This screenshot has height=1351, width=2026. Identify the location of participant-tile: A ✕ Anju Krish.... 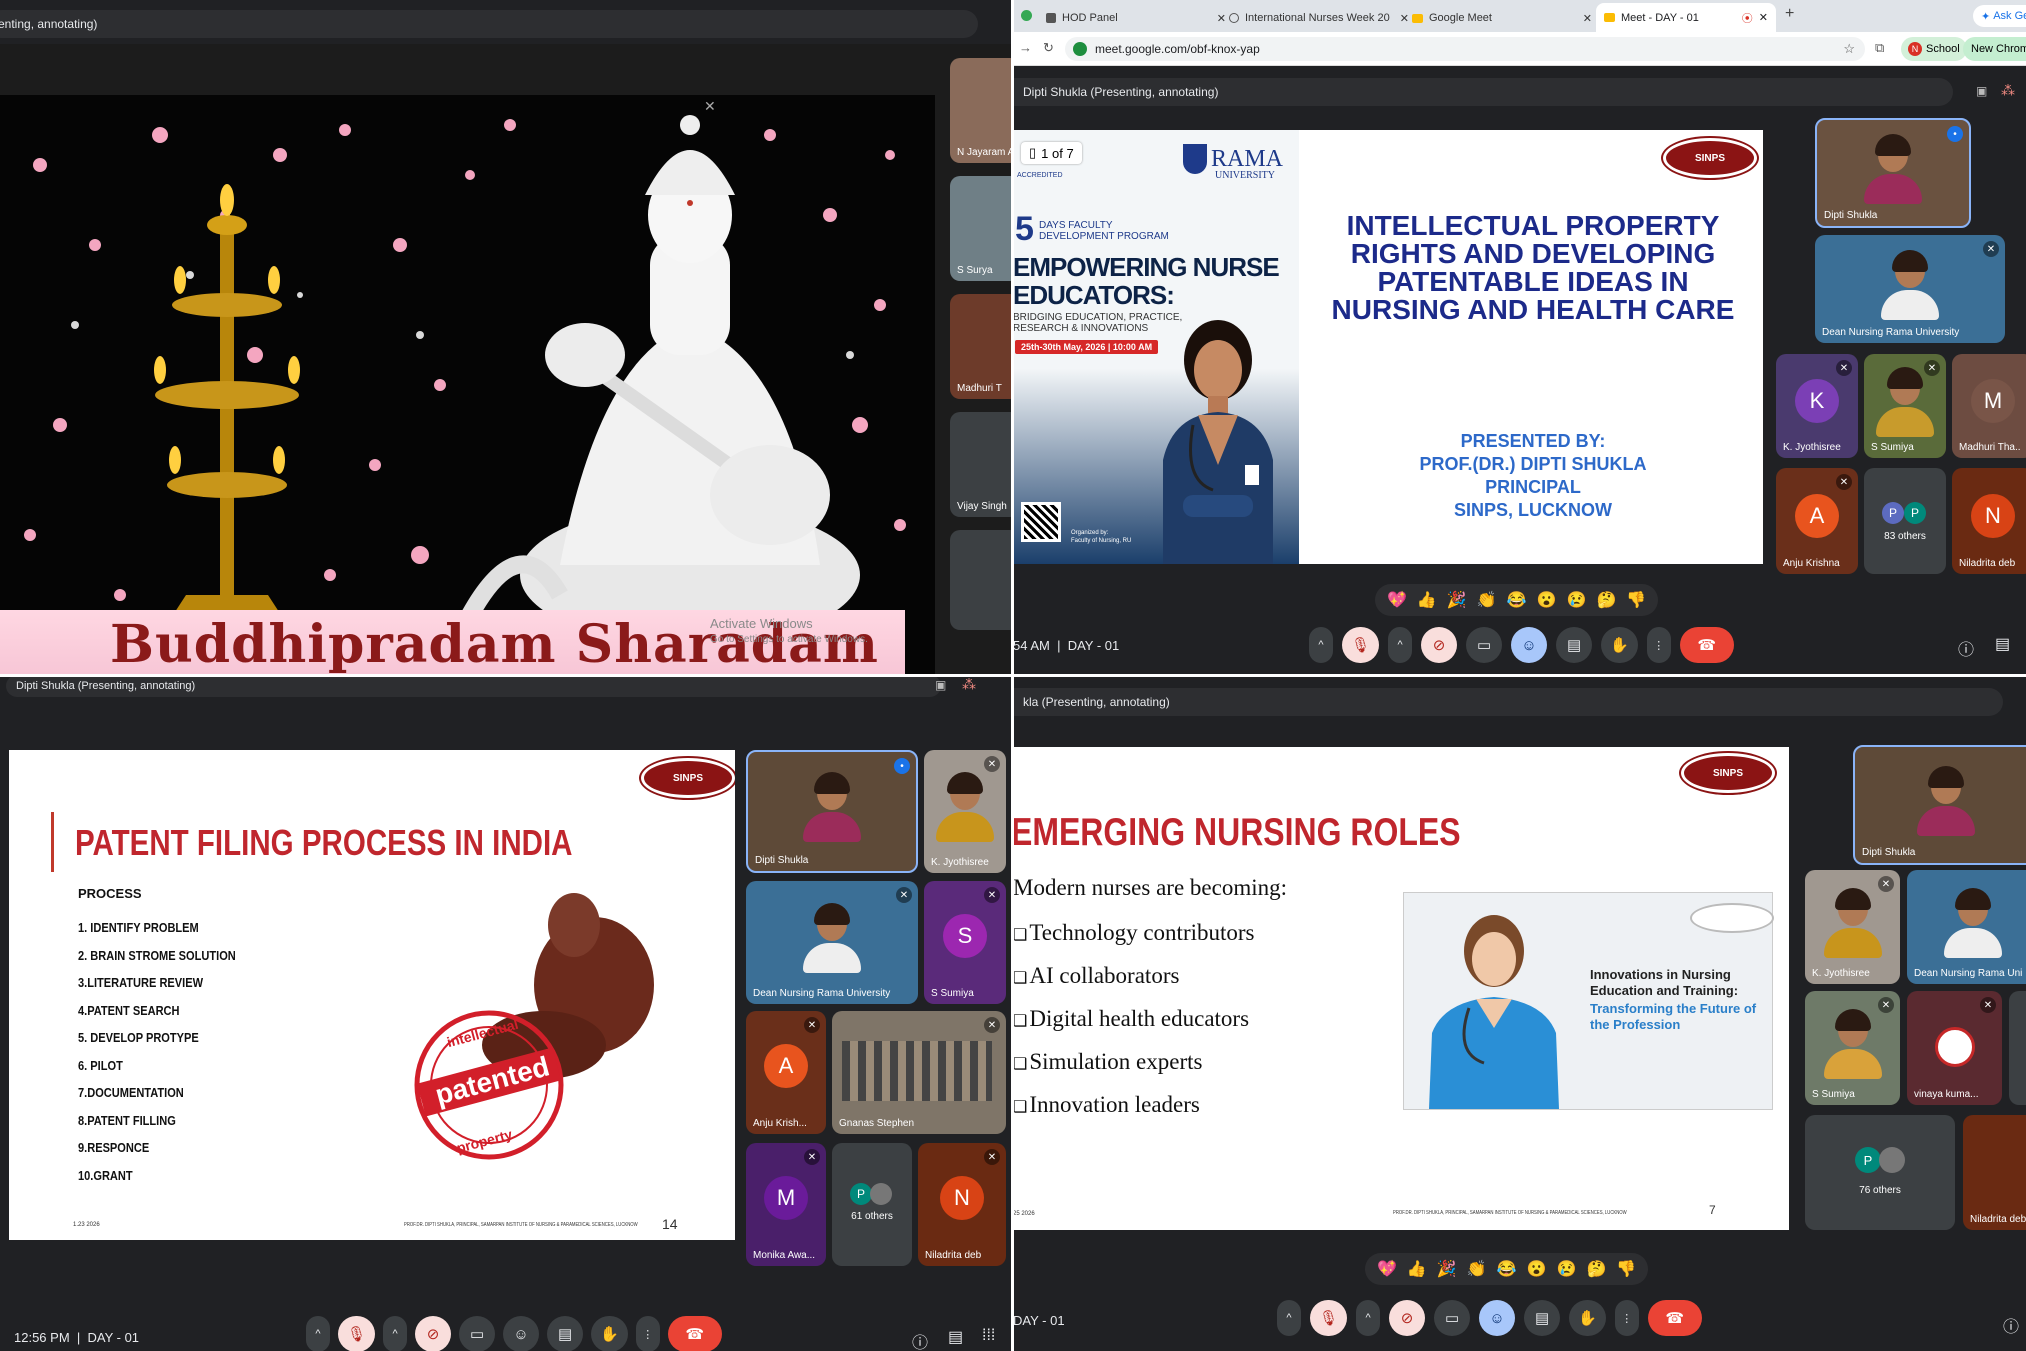
(786, 1072).